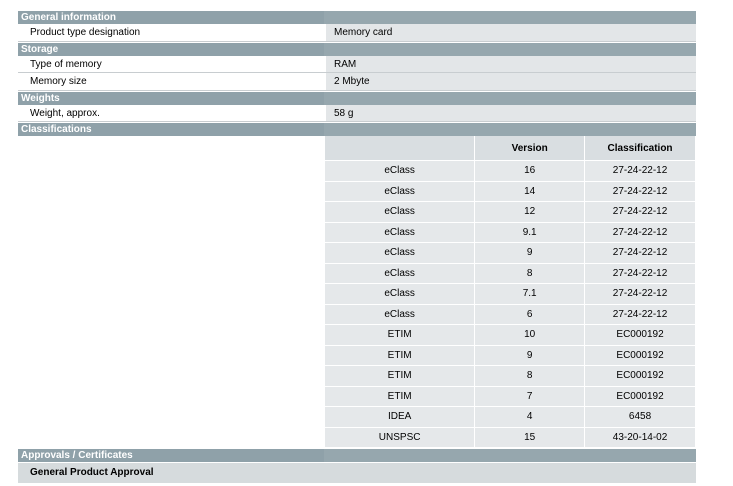 The width and height of the screenshot is (733, 486). I want to click on spec-label: Type of memory, so click(66, 64).